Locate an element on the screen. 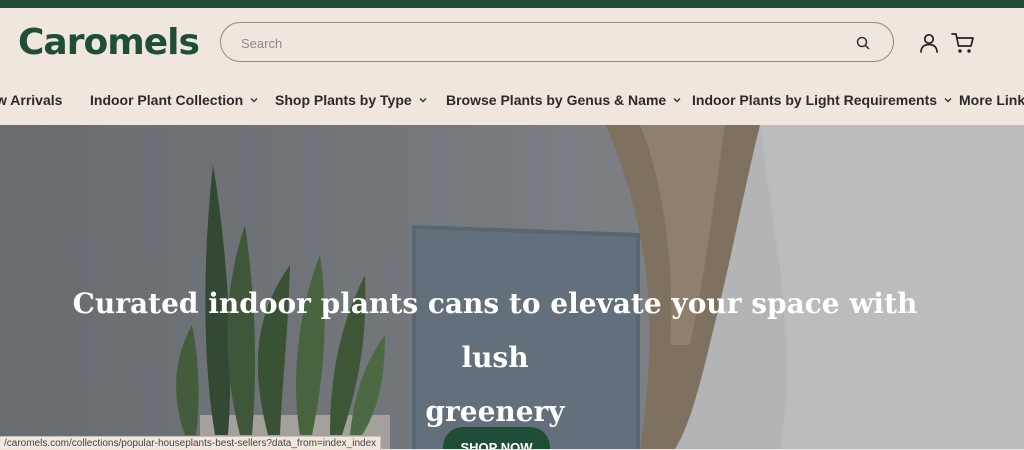 The image size is (1024, 450). search-input is located at coordinates (541, 43).